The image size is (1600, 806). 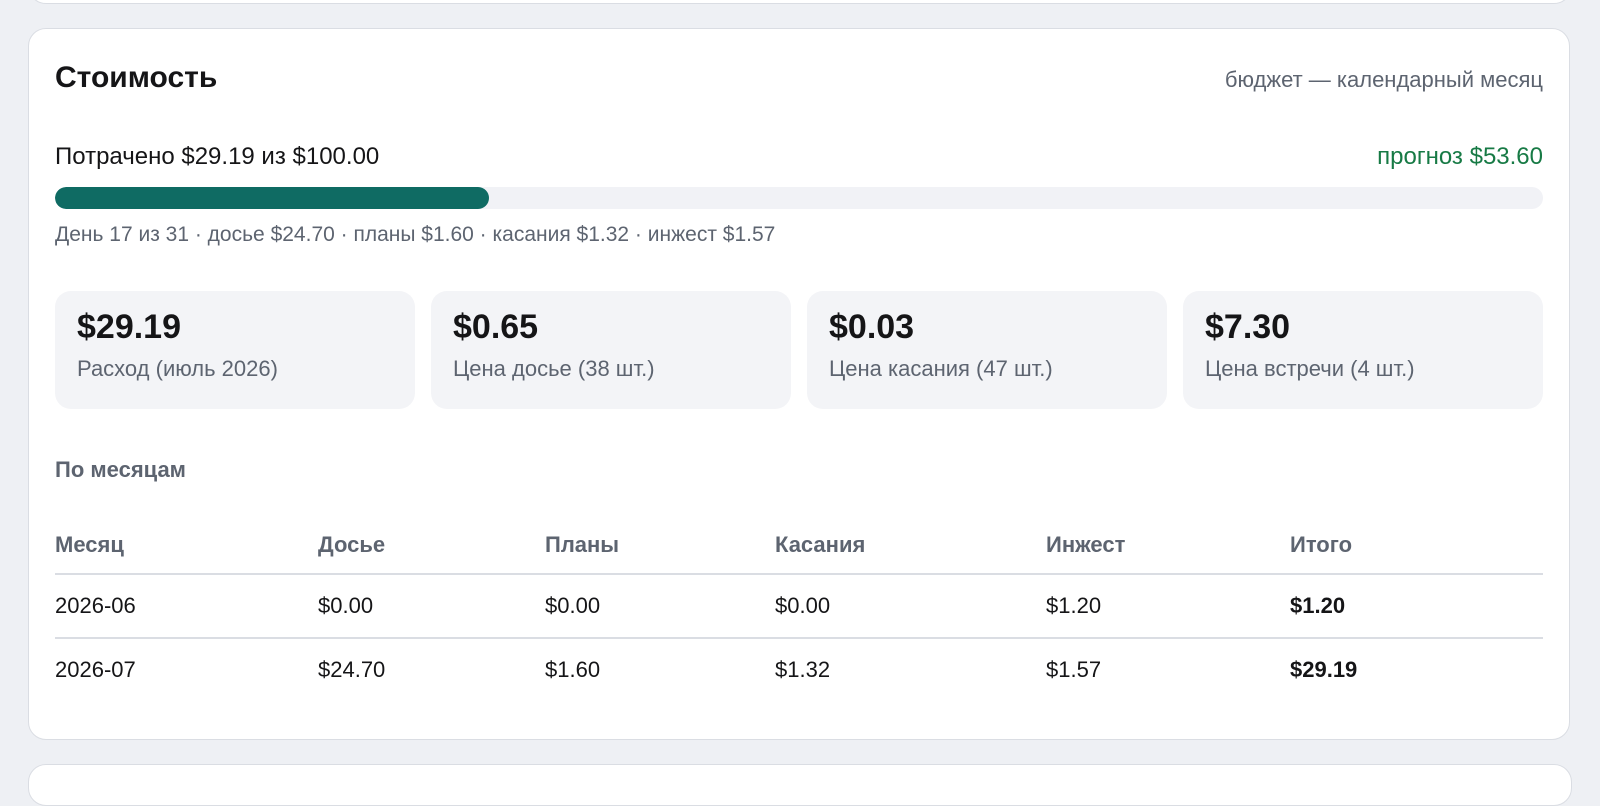 I want to click on column-header-touches: Касания, so click(x=910, y=546).